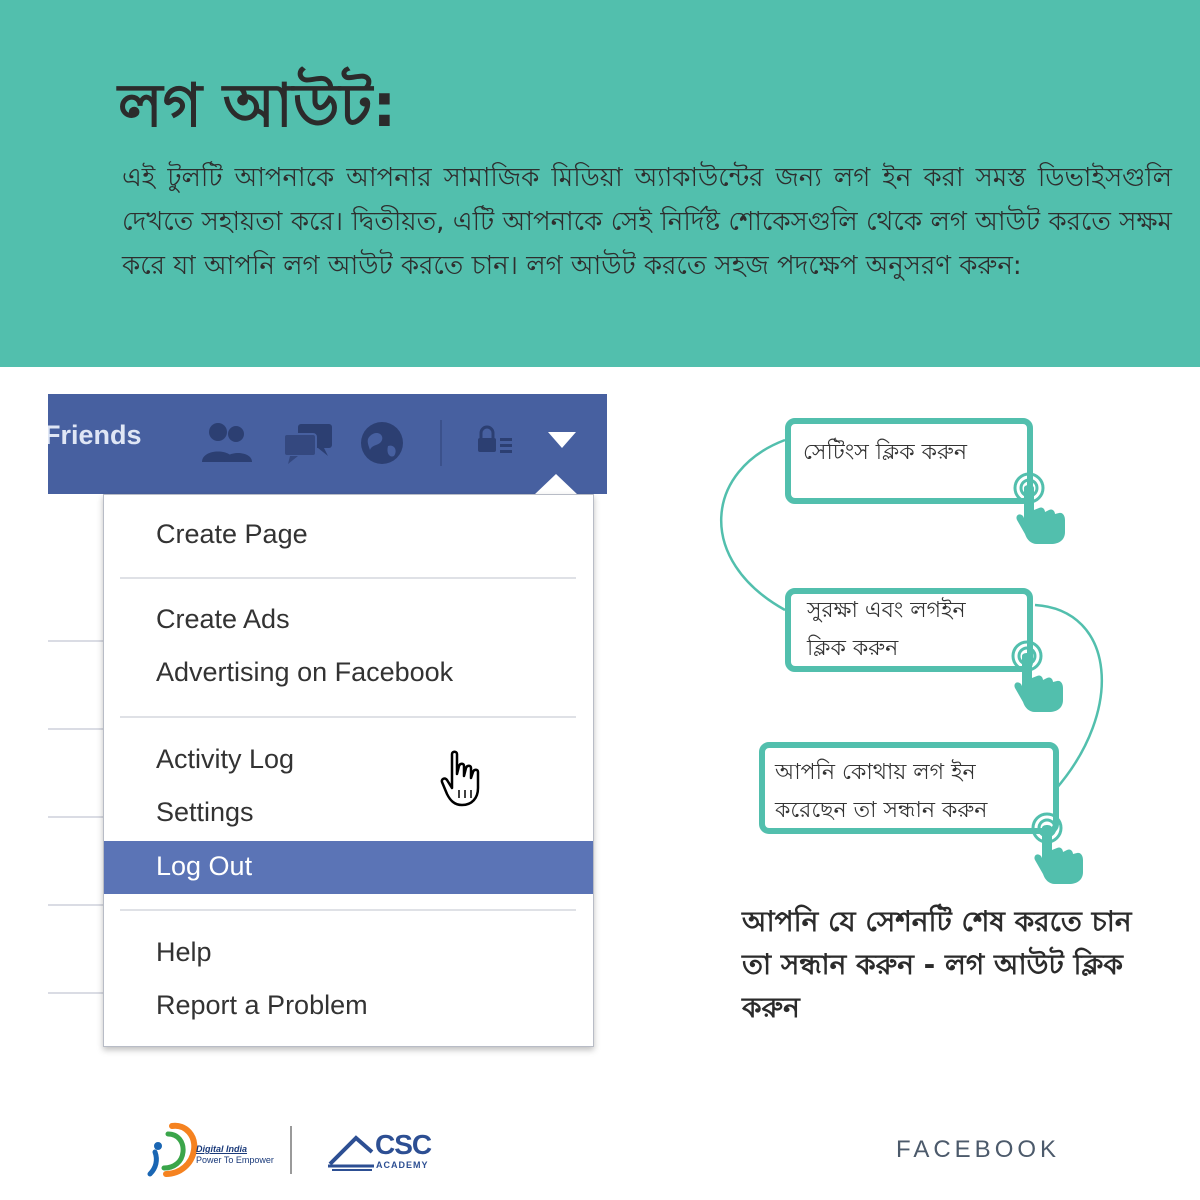  I want to click on page-title: লগ আউট:, so click(257, 106).